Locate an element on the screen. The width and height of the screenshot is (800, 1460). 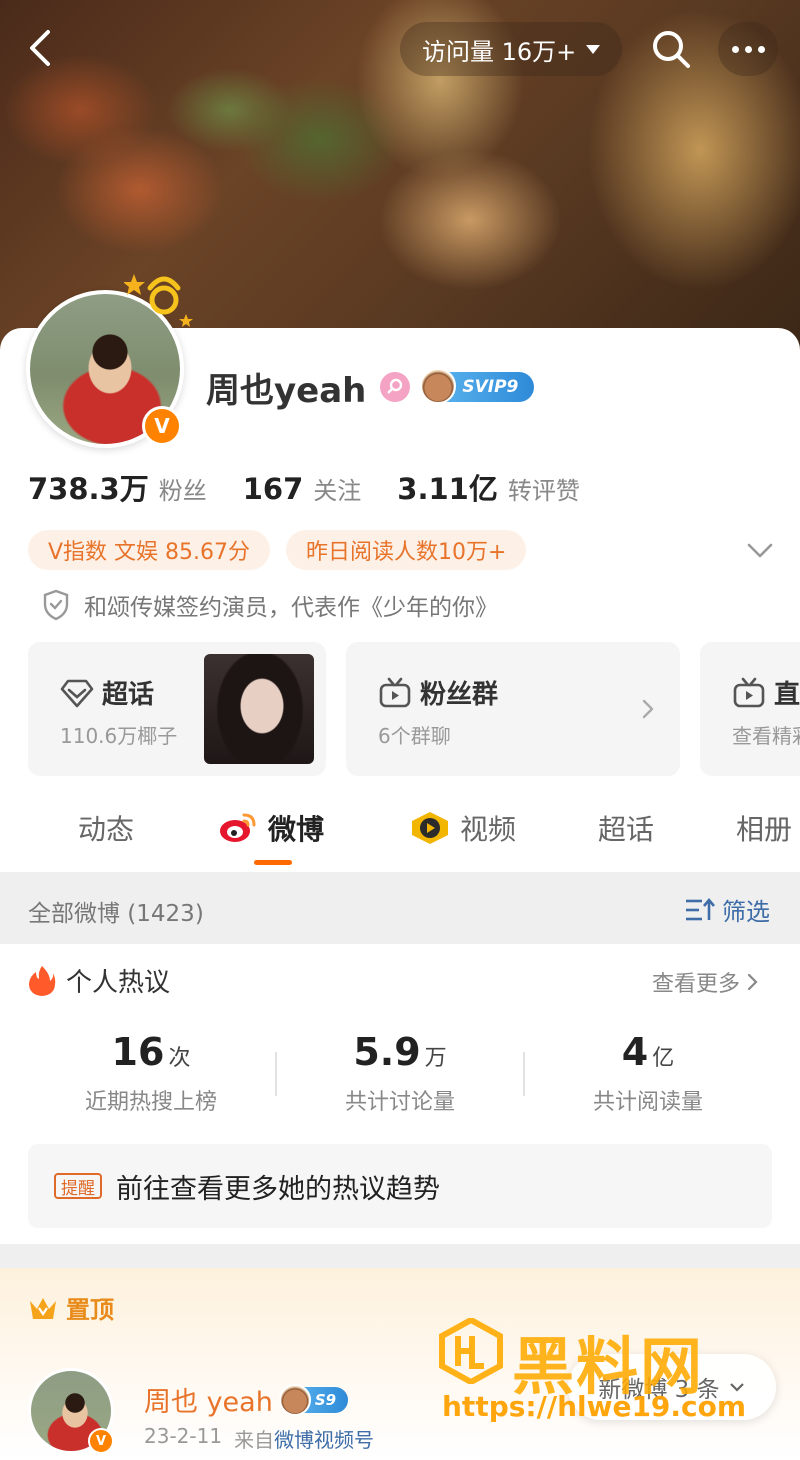
stat-label: 关注 is located at coordinates (337, 491).